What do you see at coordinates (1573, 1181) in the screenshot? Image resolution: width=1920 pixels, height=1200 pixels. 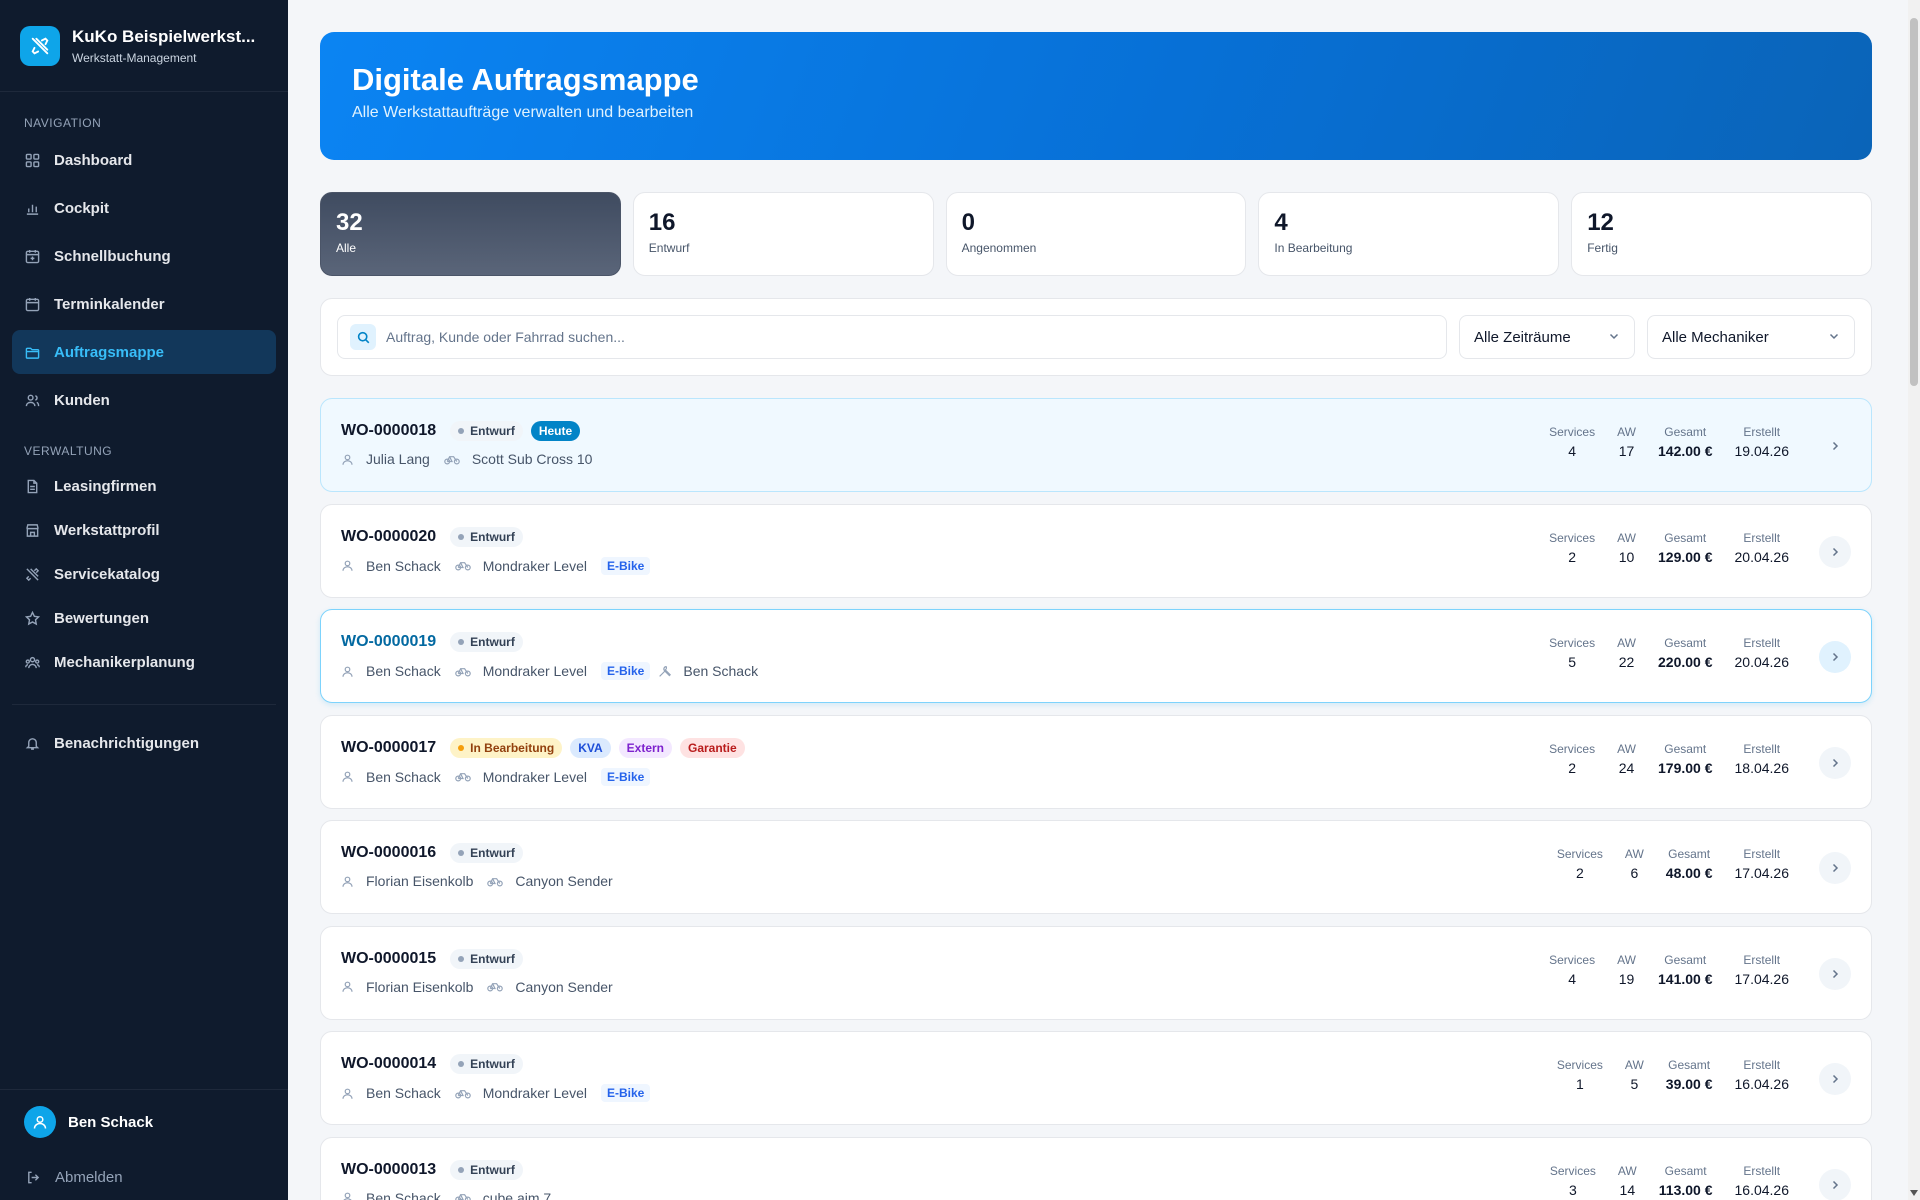 I see `metric-services: Services 3` at bounding box center [1573, 1181].